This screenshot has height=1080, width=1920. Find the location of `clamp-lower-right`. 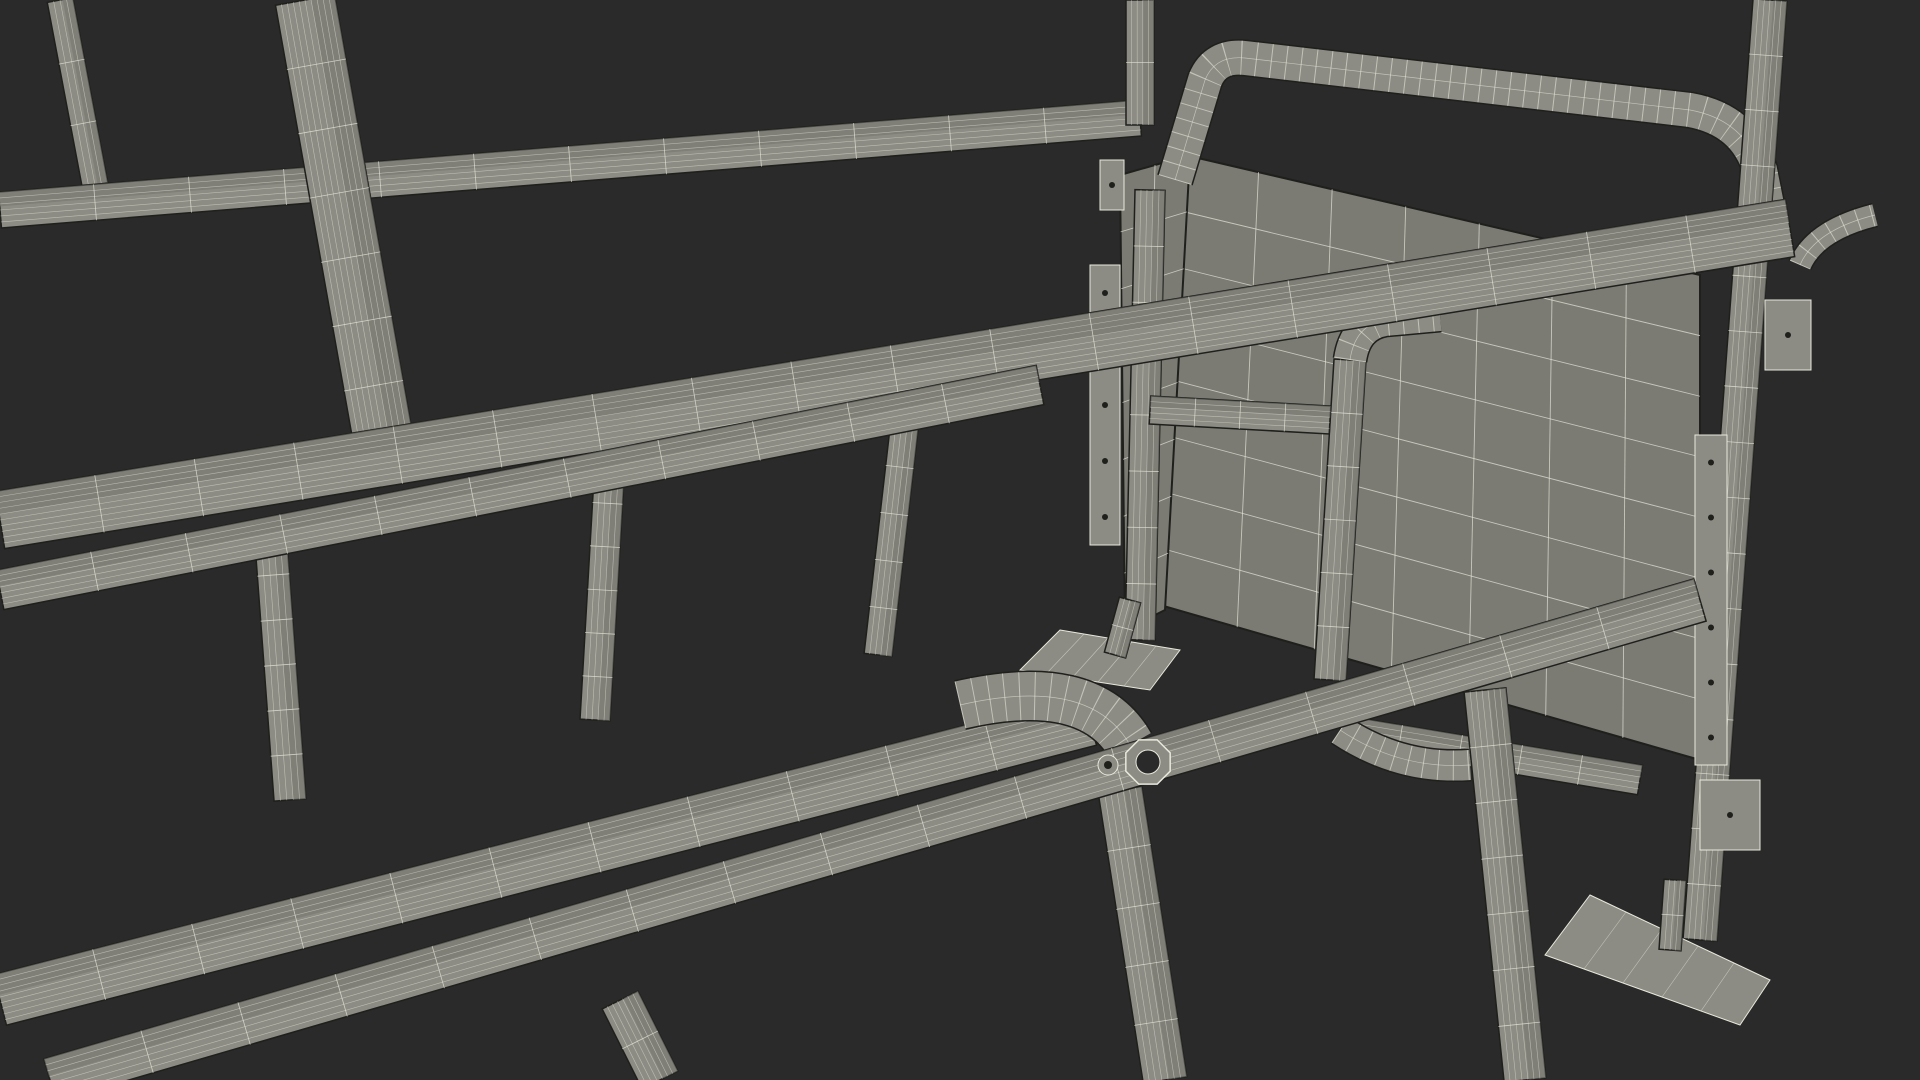

clamp-lower-right is located at coordinates (1730, 815).